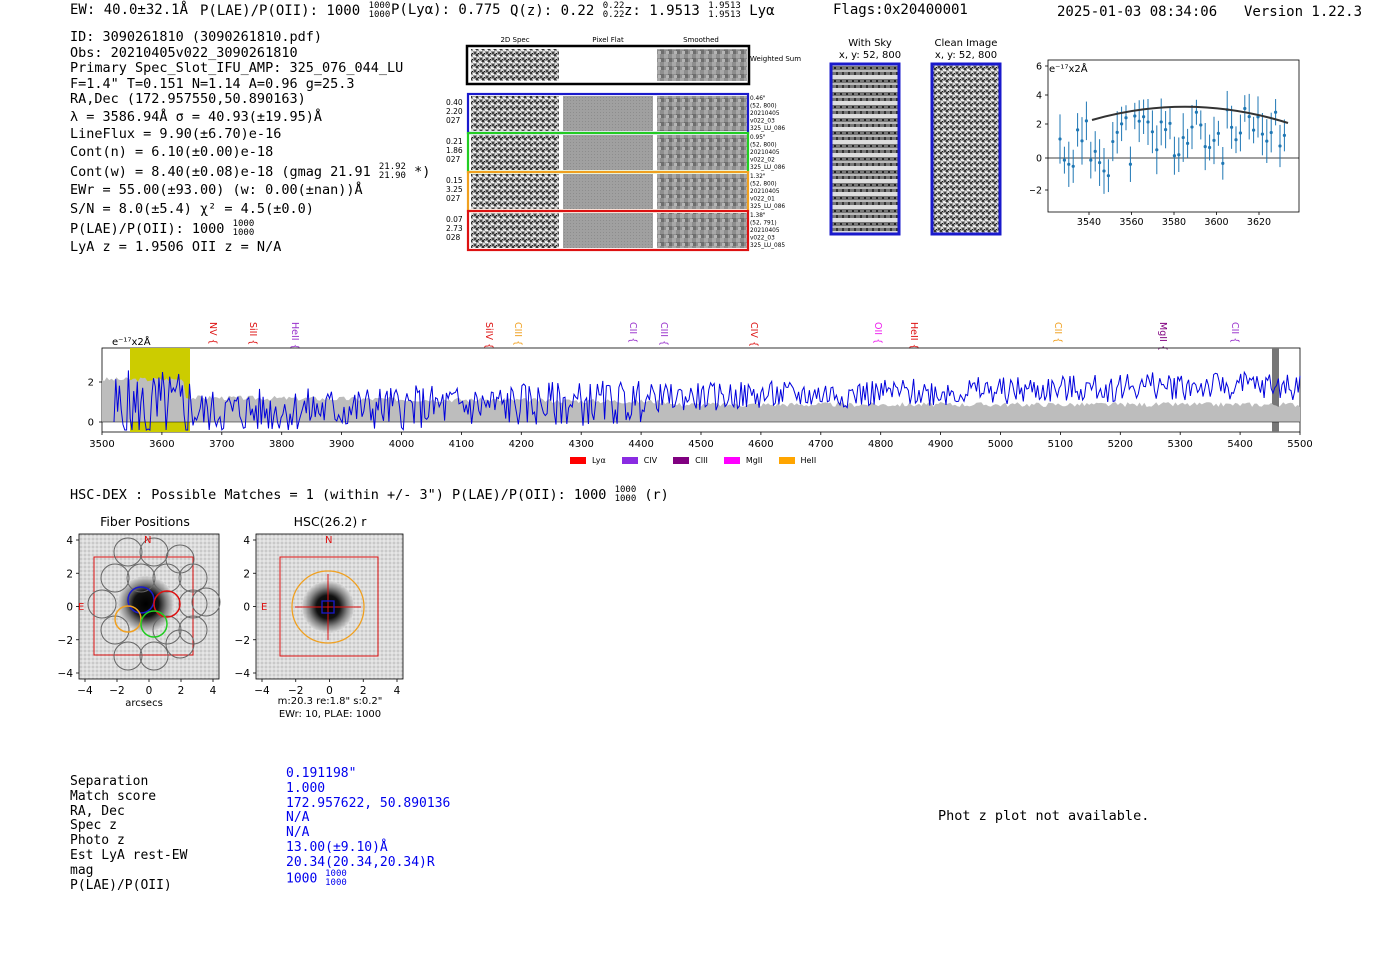 The height and width of the screenshot is (953, 1400). What do you see at coordinates (762, 200) in the screenshot?
I see `cutout-right-value: v022_01` at bounding box center [762, 200].